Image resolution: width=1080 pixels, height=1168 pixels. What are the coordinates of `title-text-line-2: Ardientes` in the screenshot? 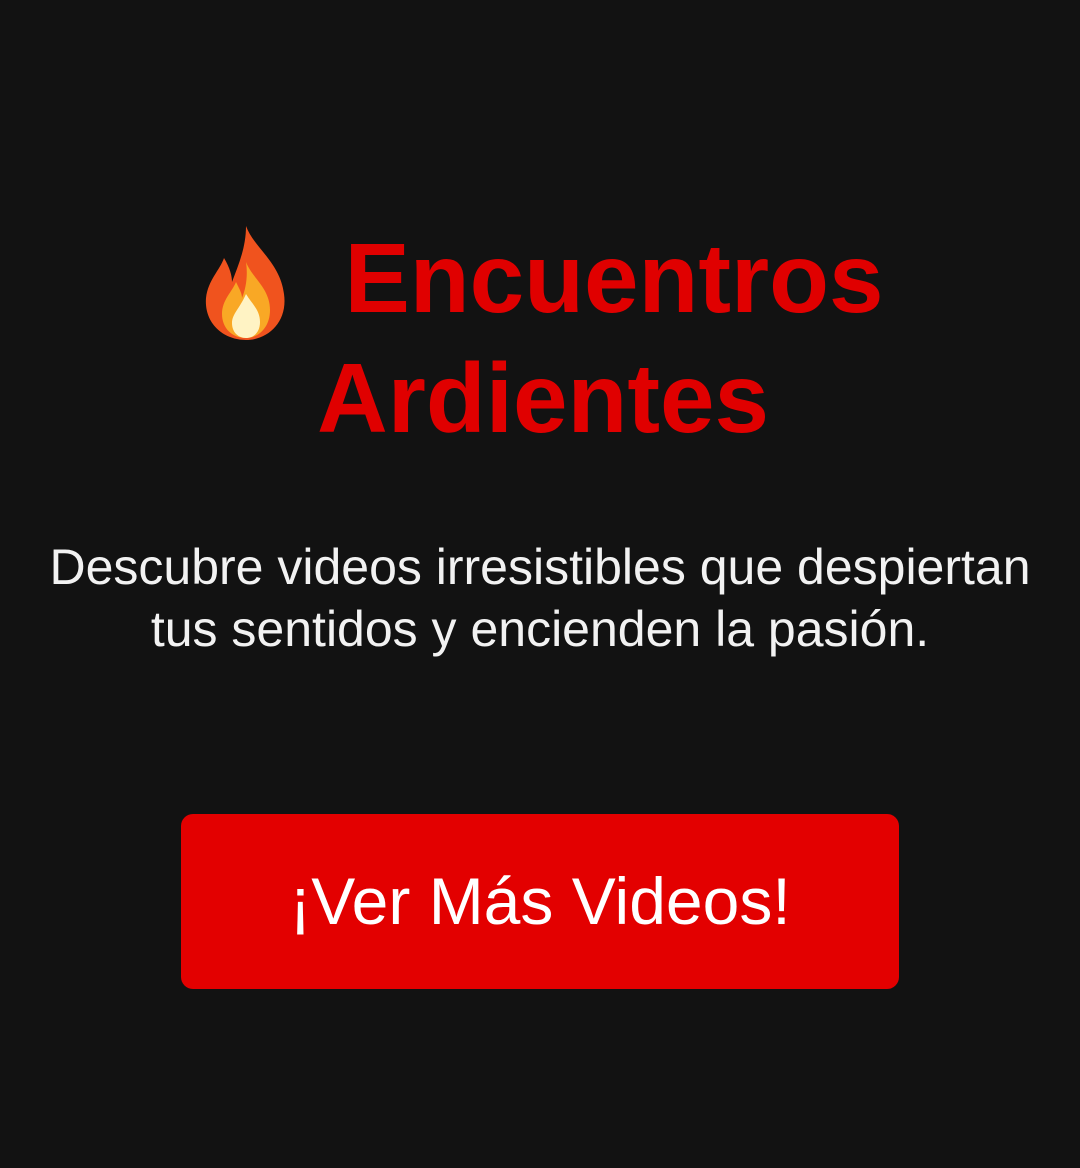 It's located at (542, 398).